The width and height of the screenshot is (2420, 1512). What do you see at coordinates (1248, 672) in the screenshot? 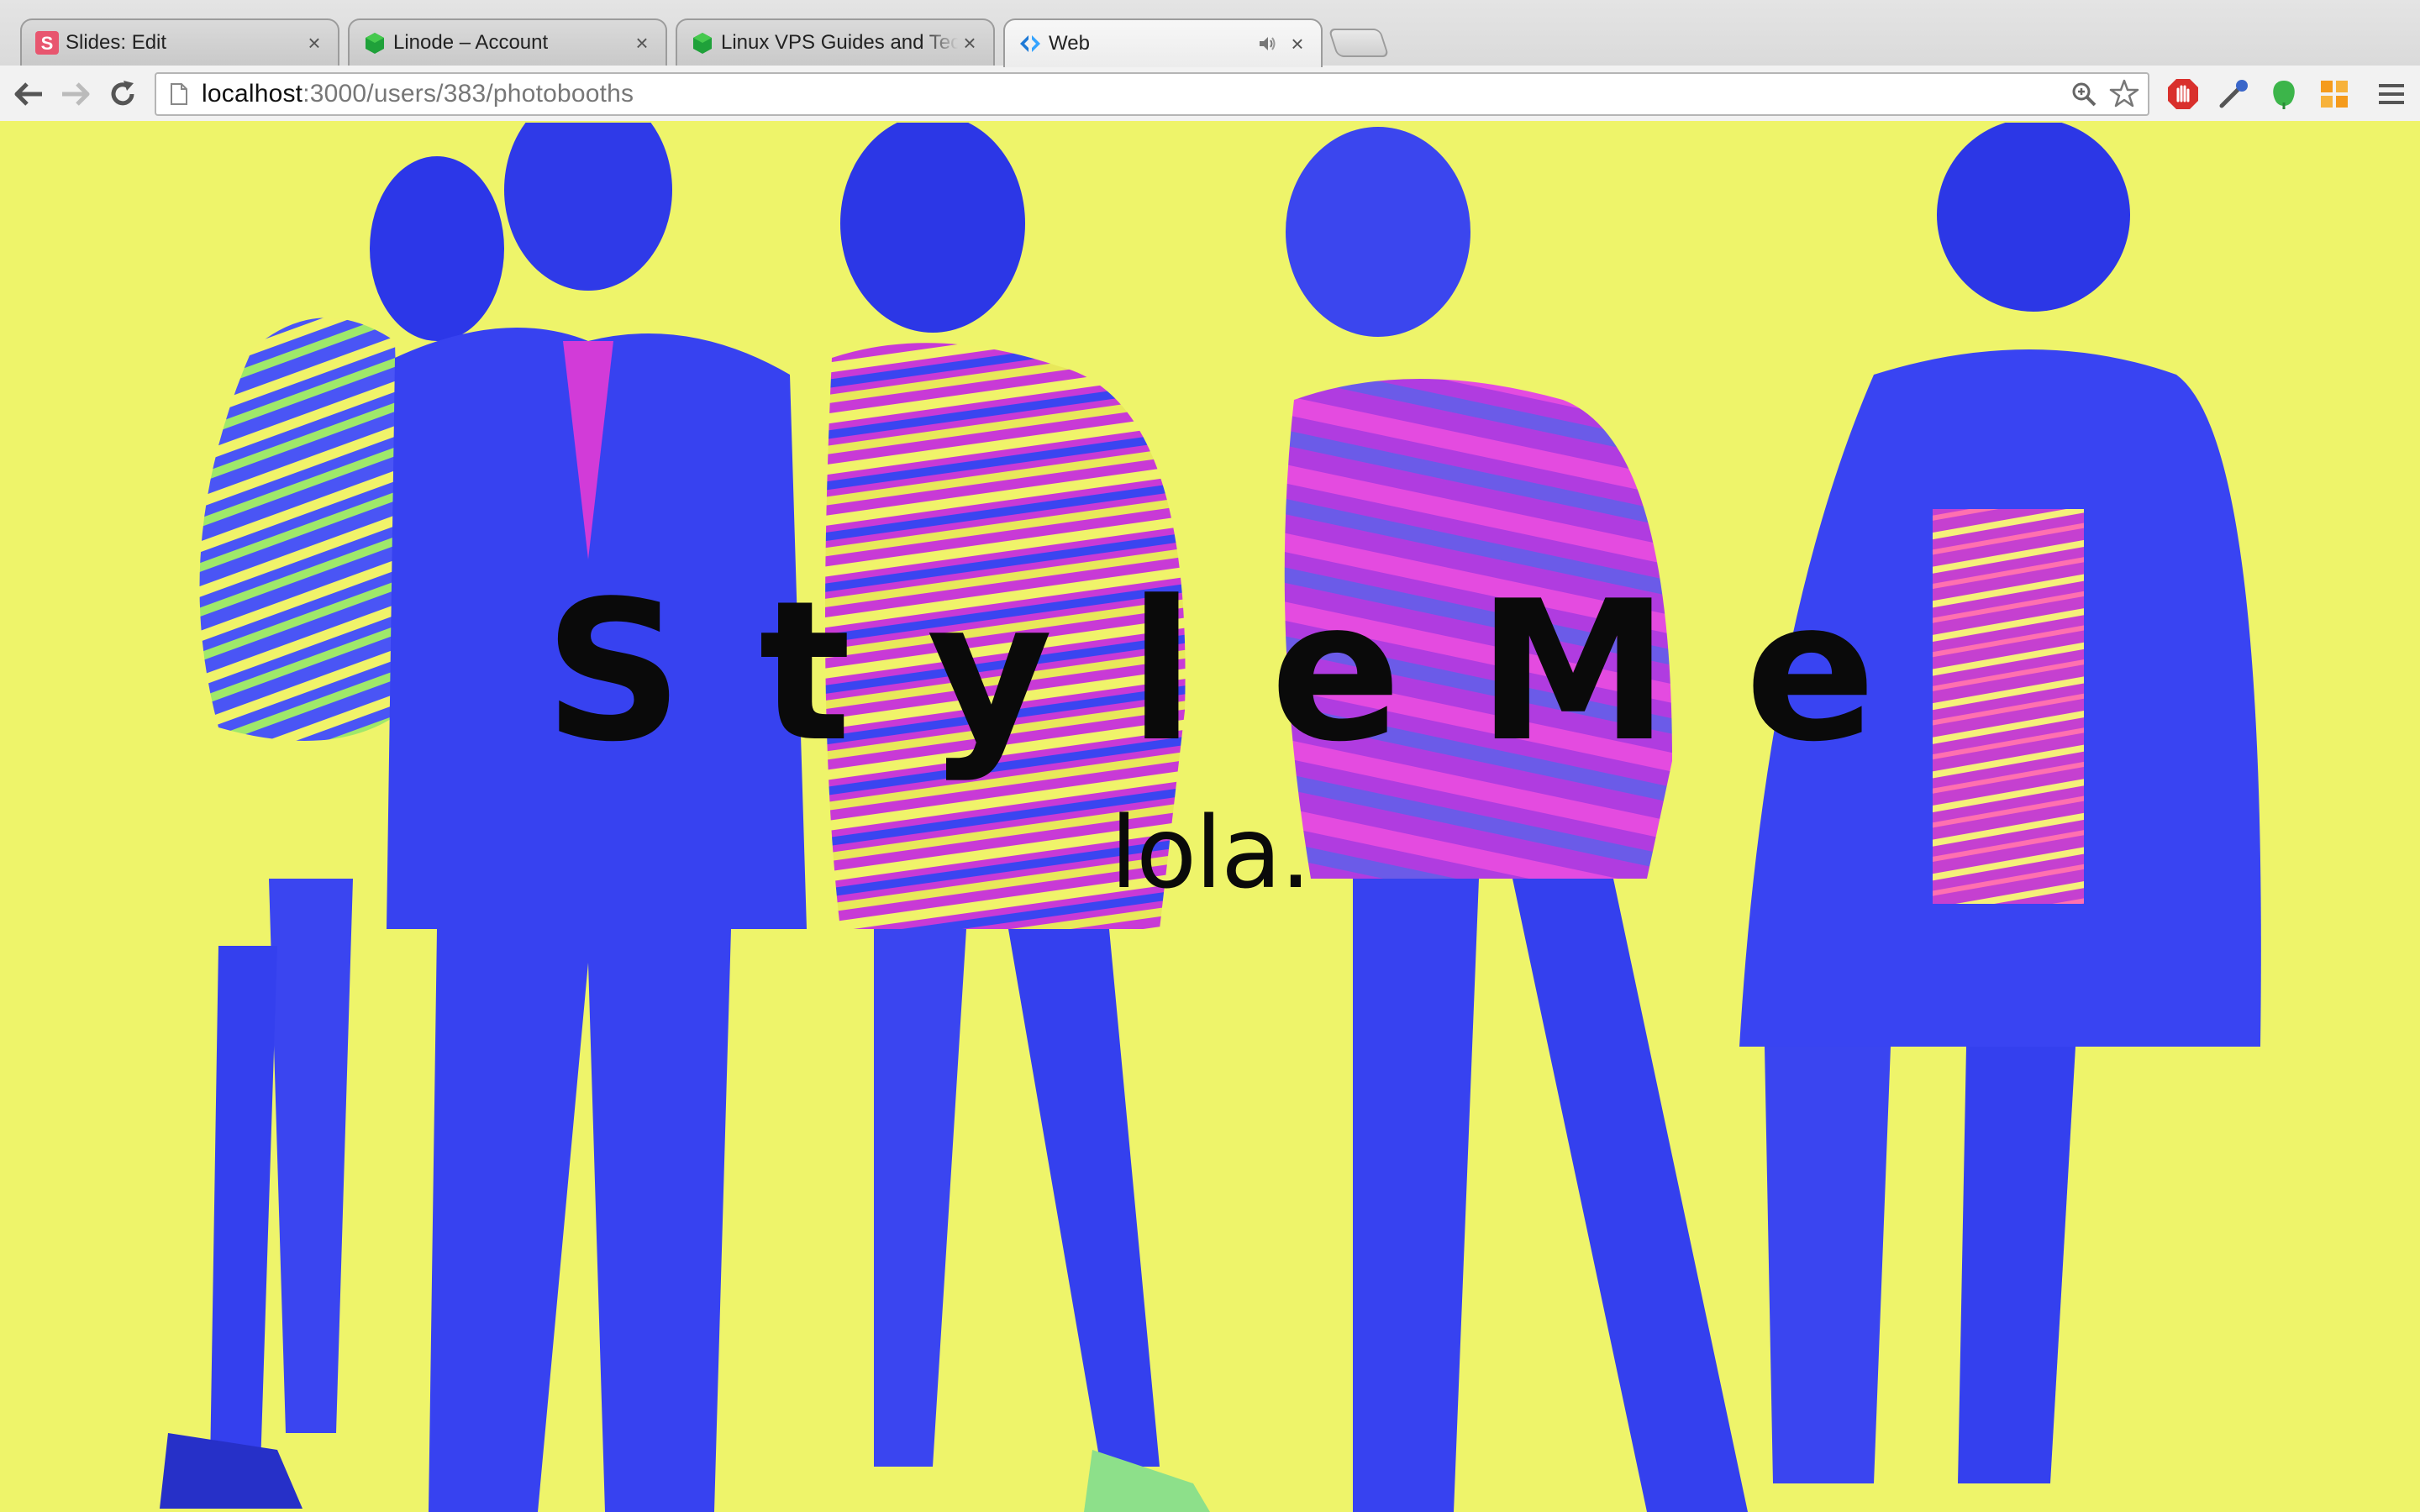
I see `page-title: StyleMe` at bounding box center [1248, 672].